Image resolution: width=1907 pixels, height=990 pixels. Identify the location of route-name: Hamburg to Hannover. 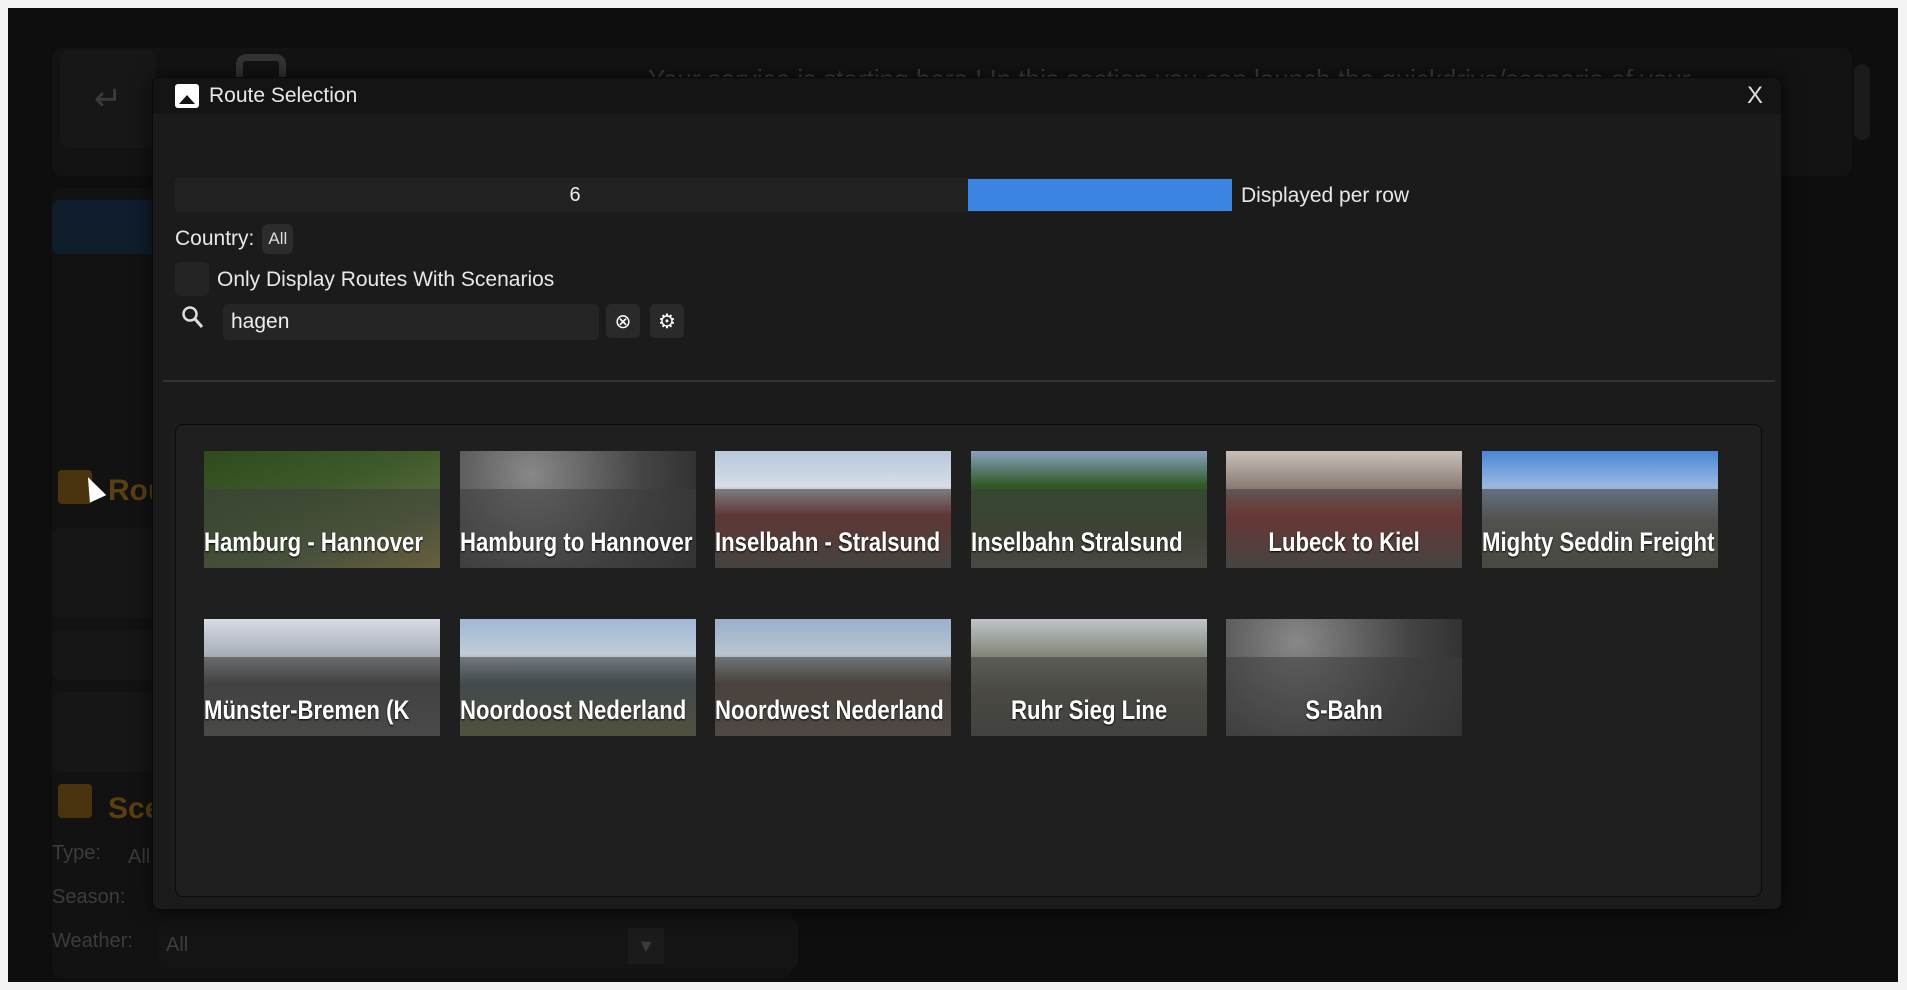
(575, 542).